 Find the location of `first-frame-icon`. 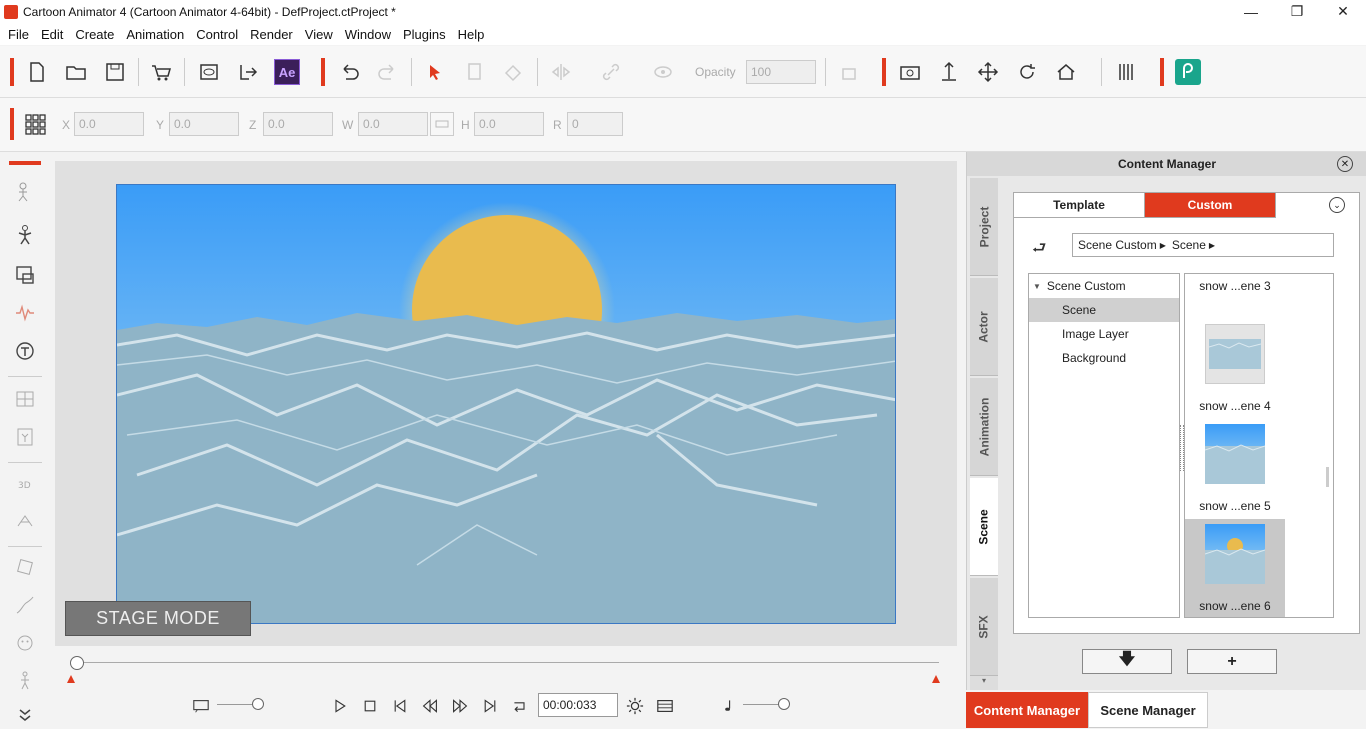

first-frame-icon is located at coordinates (400, 706).